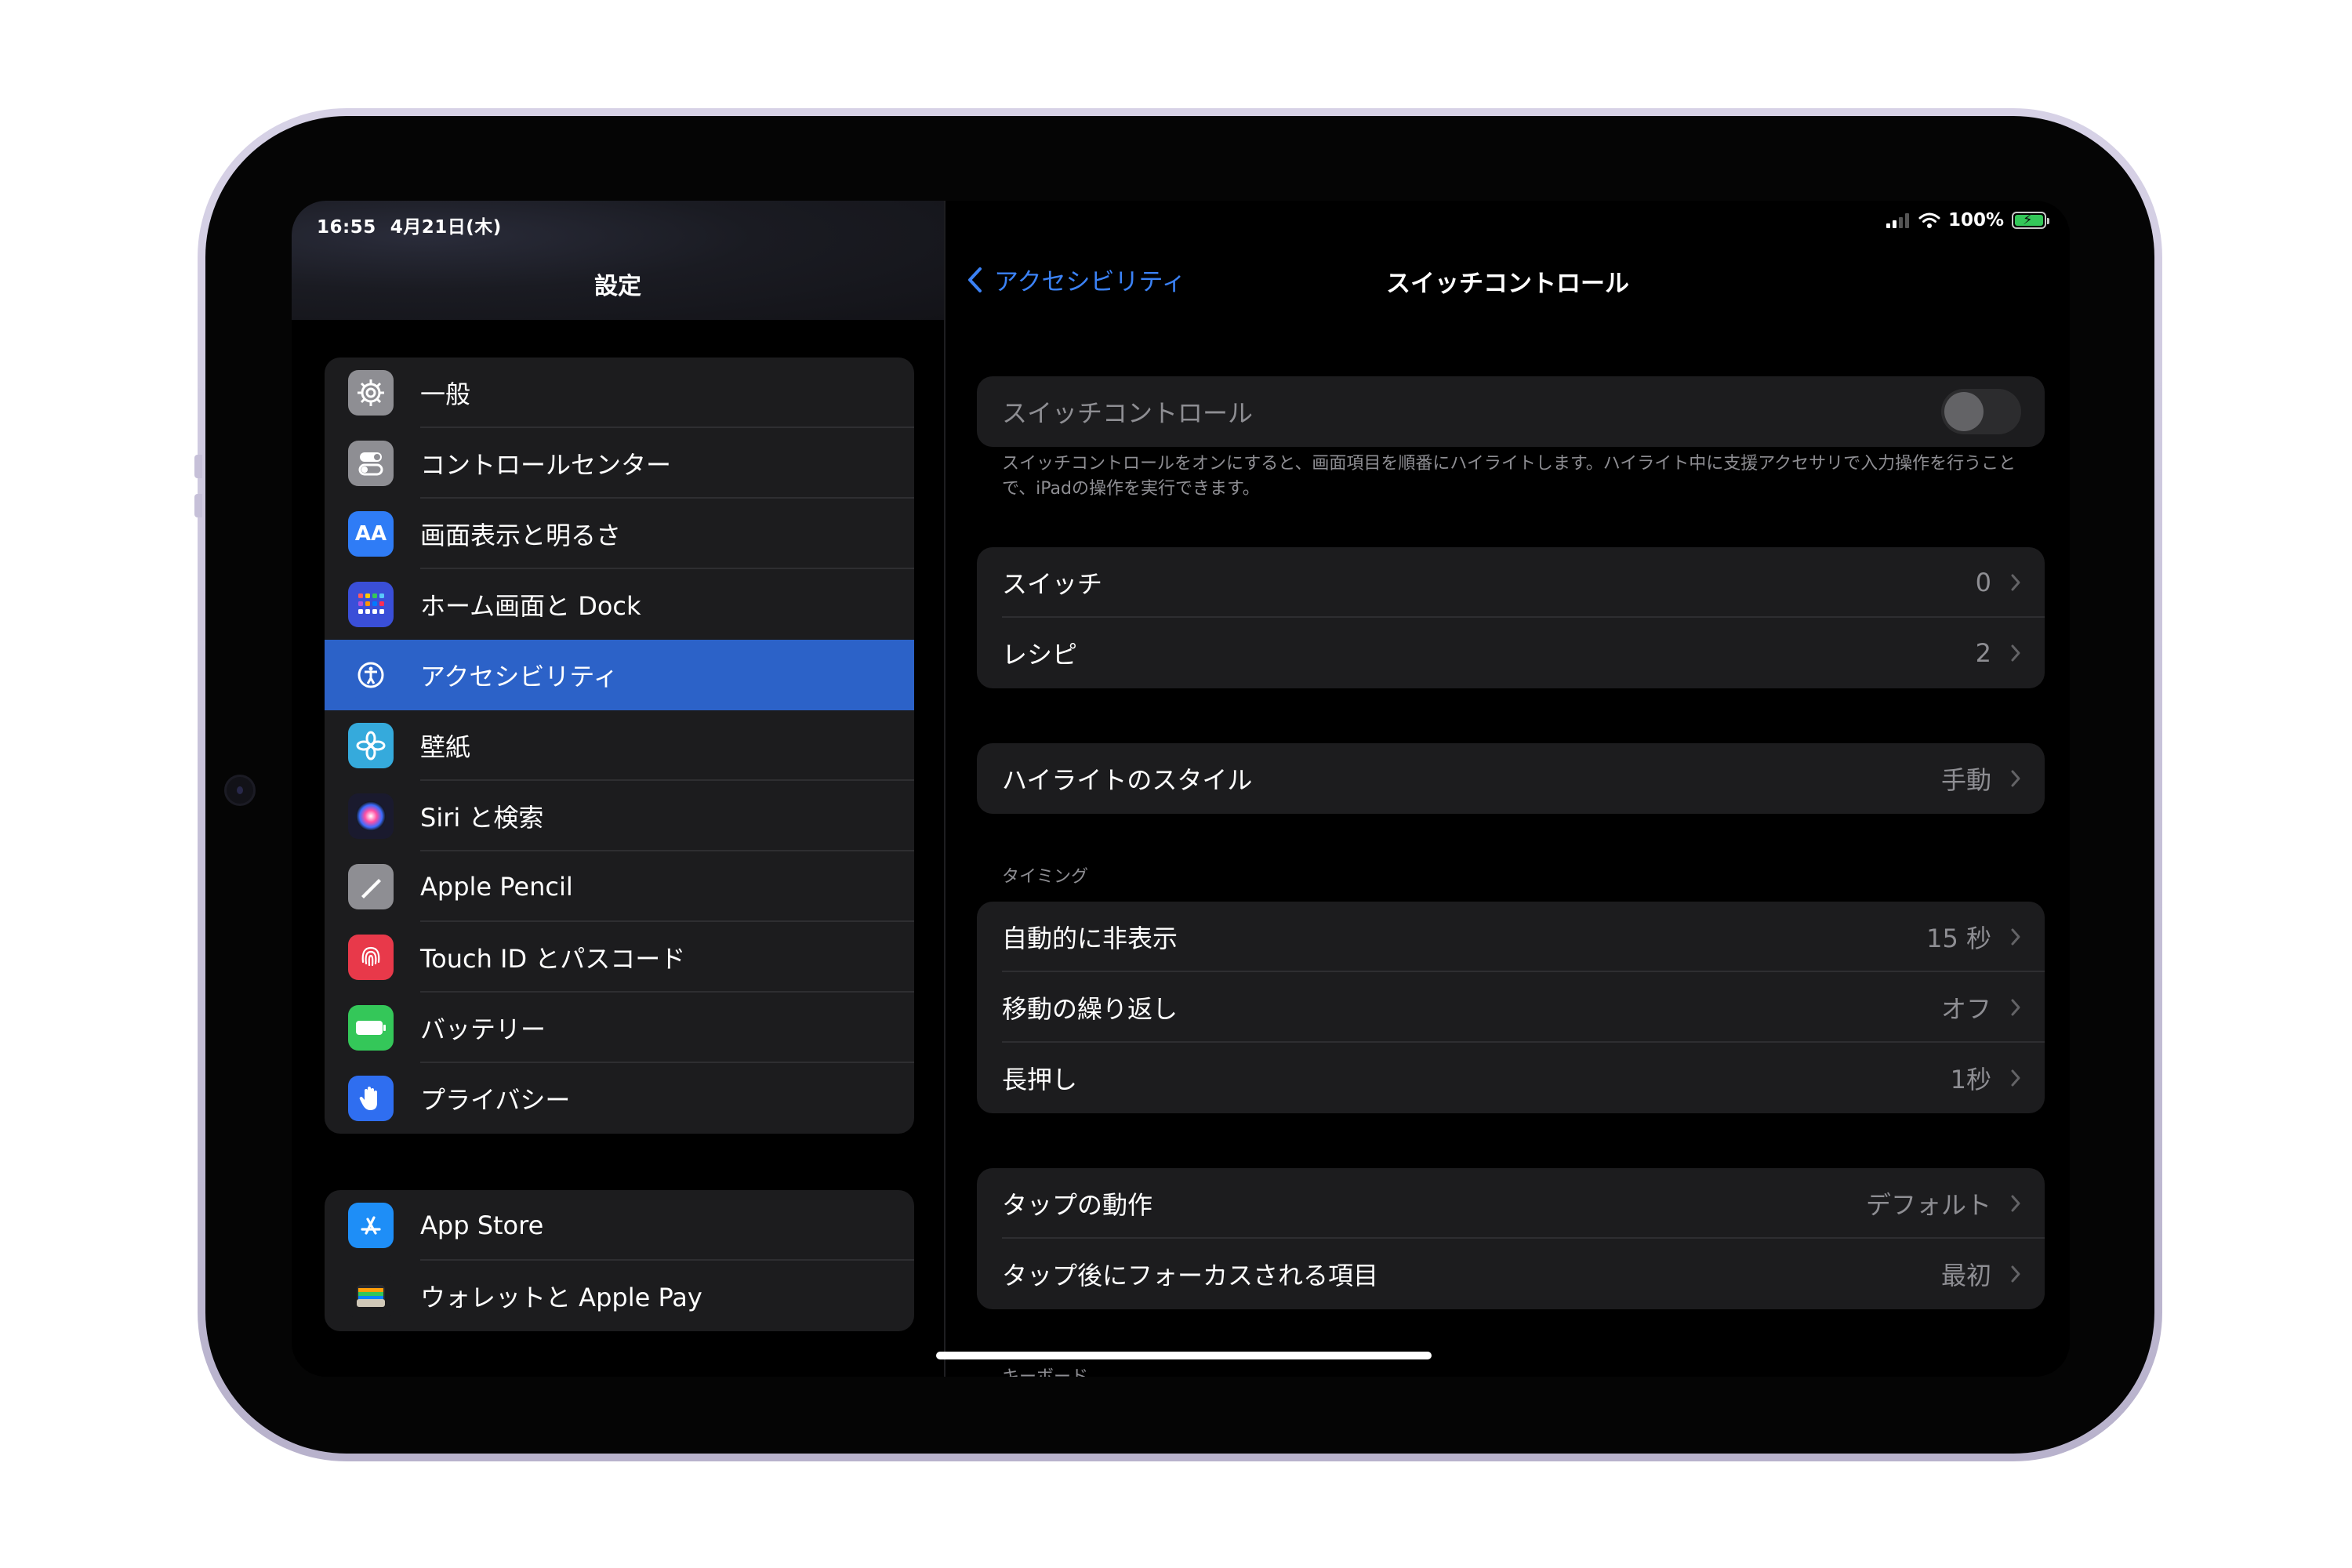 Image resolution: width=2352 pixels, height=1568 pixels. Describe the element at coordinates (371, 1296) in the screenshot. I see `wallet-icon` at that location.